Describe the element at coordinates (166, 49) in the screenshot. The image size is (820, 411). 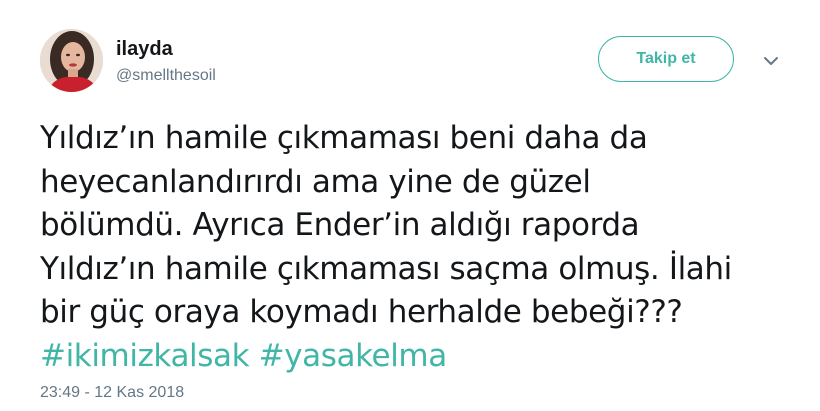
I see `display-name: ilayda` at that location.